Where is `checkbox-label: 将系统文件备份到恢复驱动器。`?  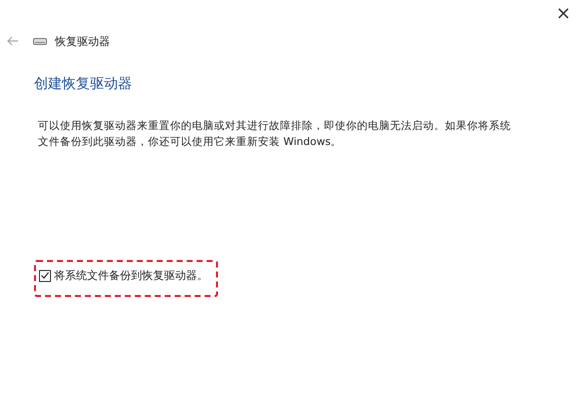 checkbox-label: 将系统文件备份到恢复驱动器。 is located at coordinates (131, 275).